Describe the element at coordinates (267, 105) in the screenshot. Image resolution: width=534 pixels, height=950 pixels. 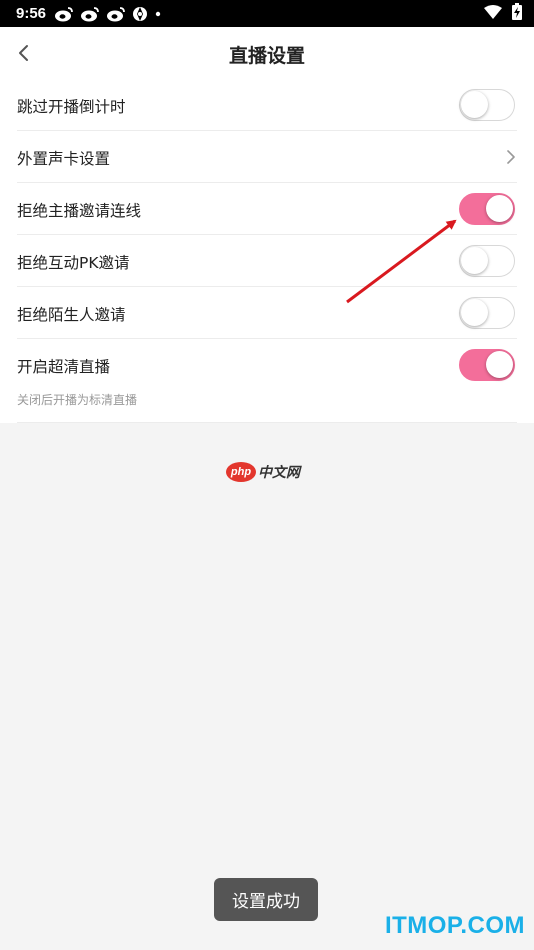
I see `setting-row-skip-countdown: 跳过开播倒计时` at that location.